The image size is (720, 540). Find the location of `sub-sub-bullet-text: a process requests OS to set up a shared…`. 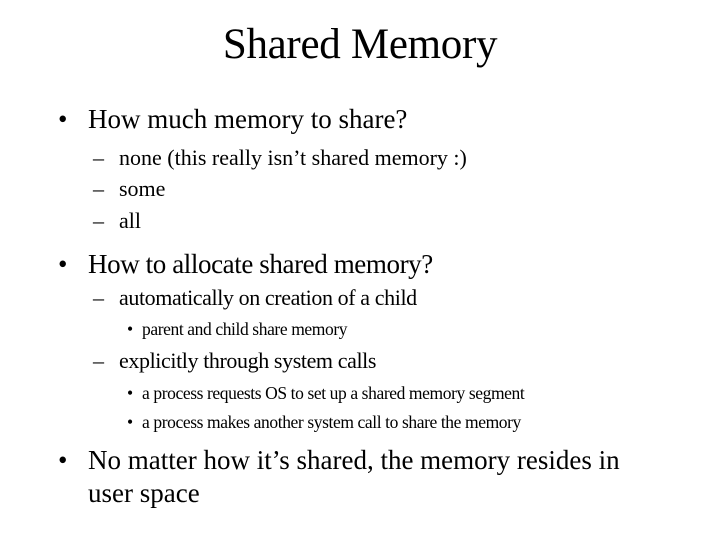

sub-sub-bullet-text: a process requests OS to set up a shared… is located at coordinates (333, 393).